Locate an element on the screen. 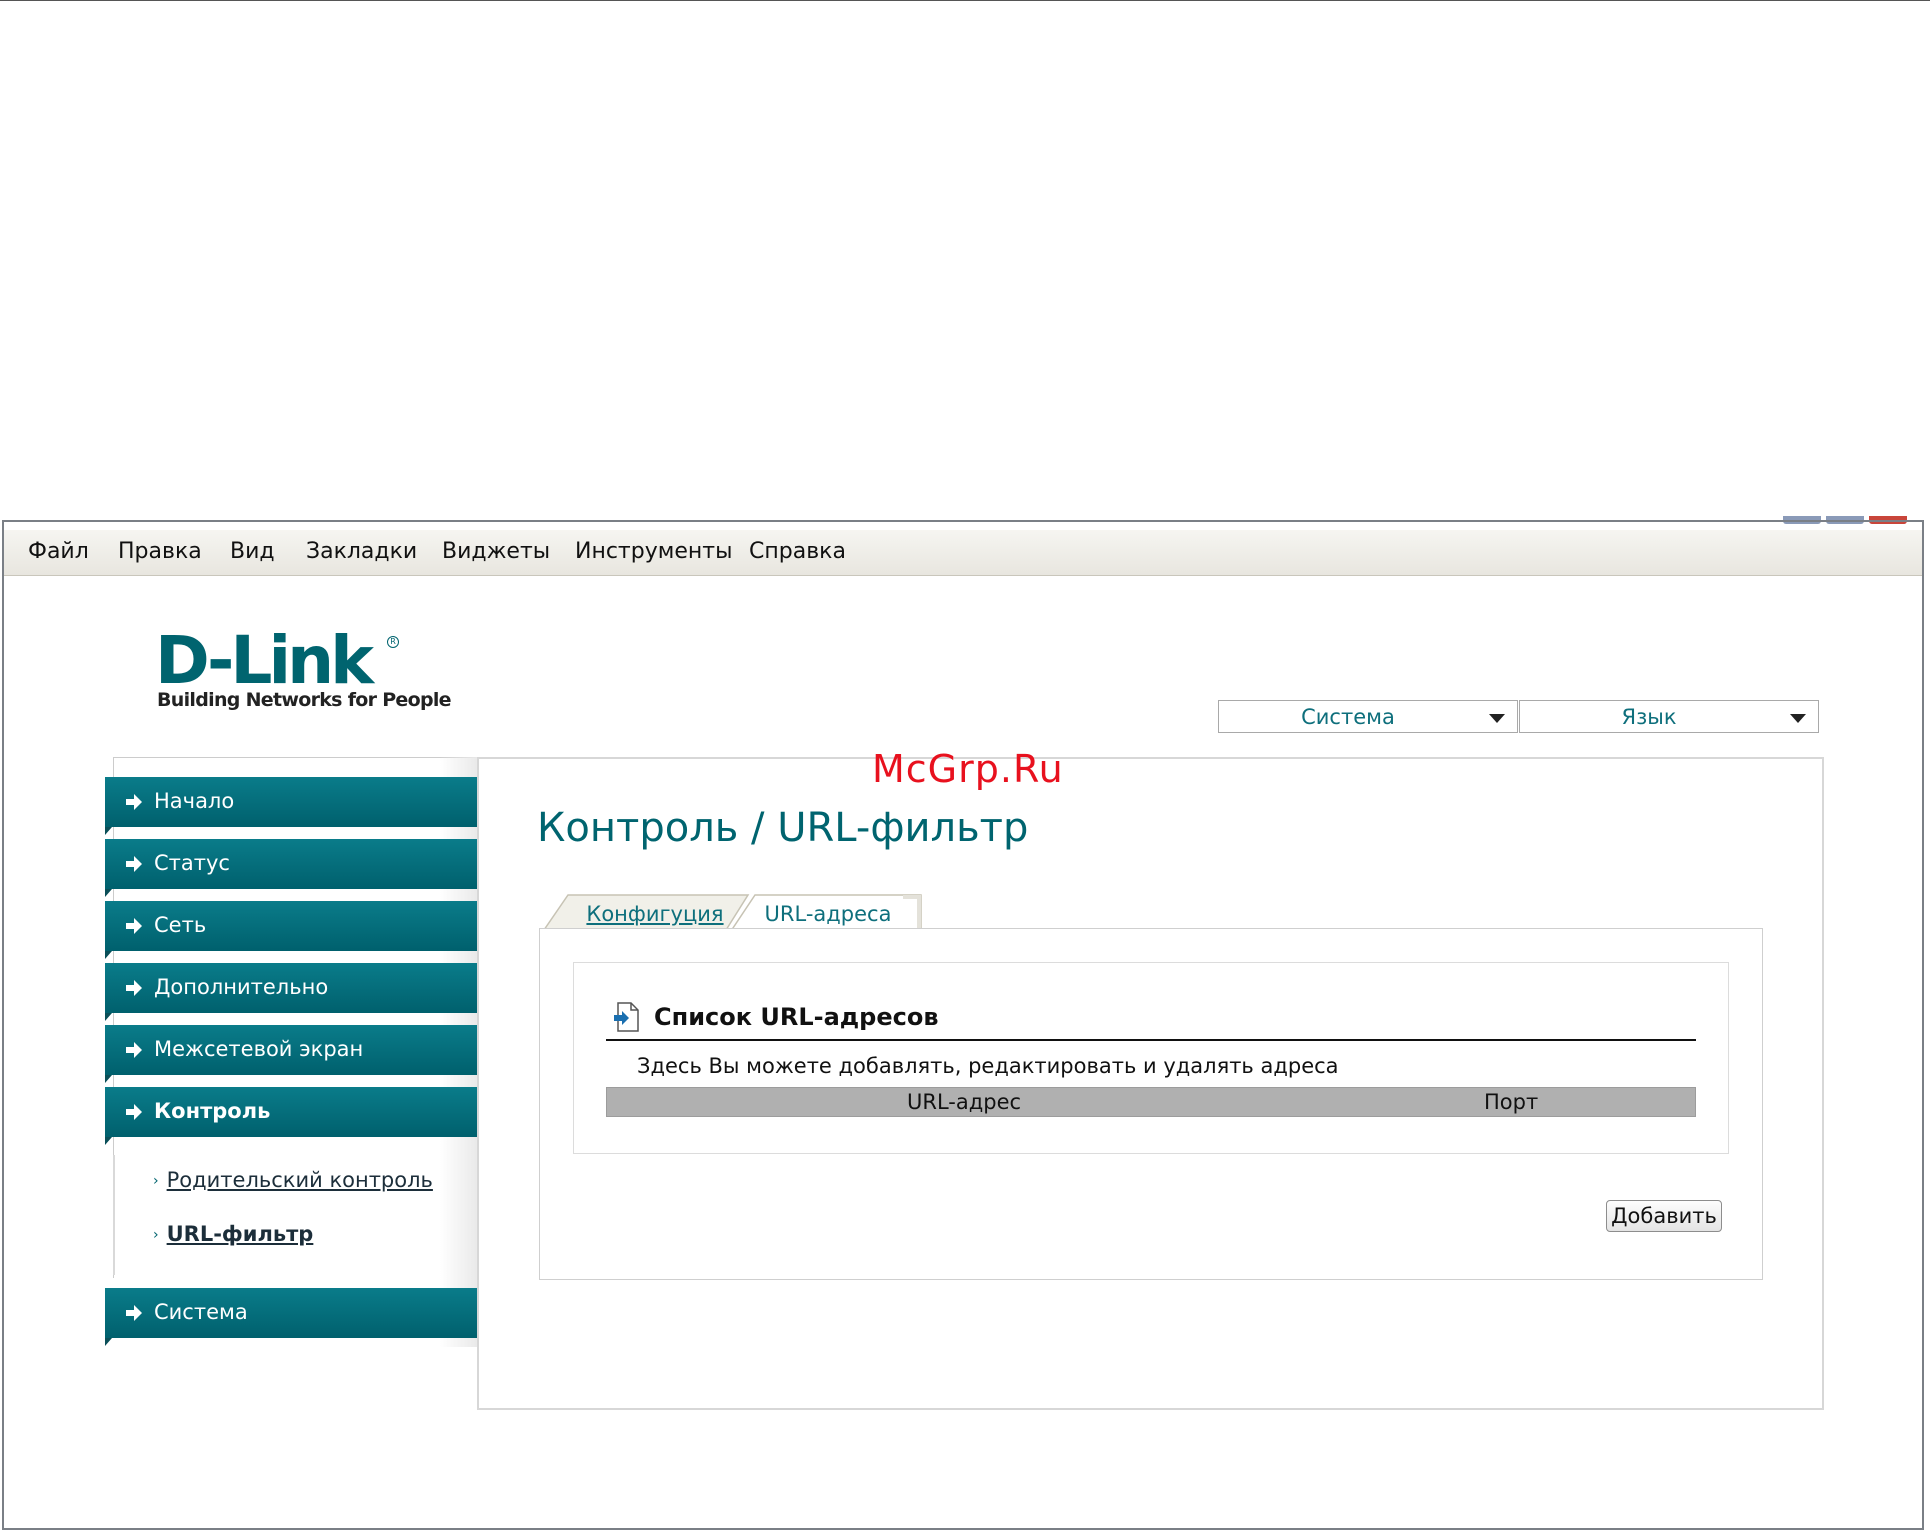  sidebar-frame is located at coordinates (295, 1017).